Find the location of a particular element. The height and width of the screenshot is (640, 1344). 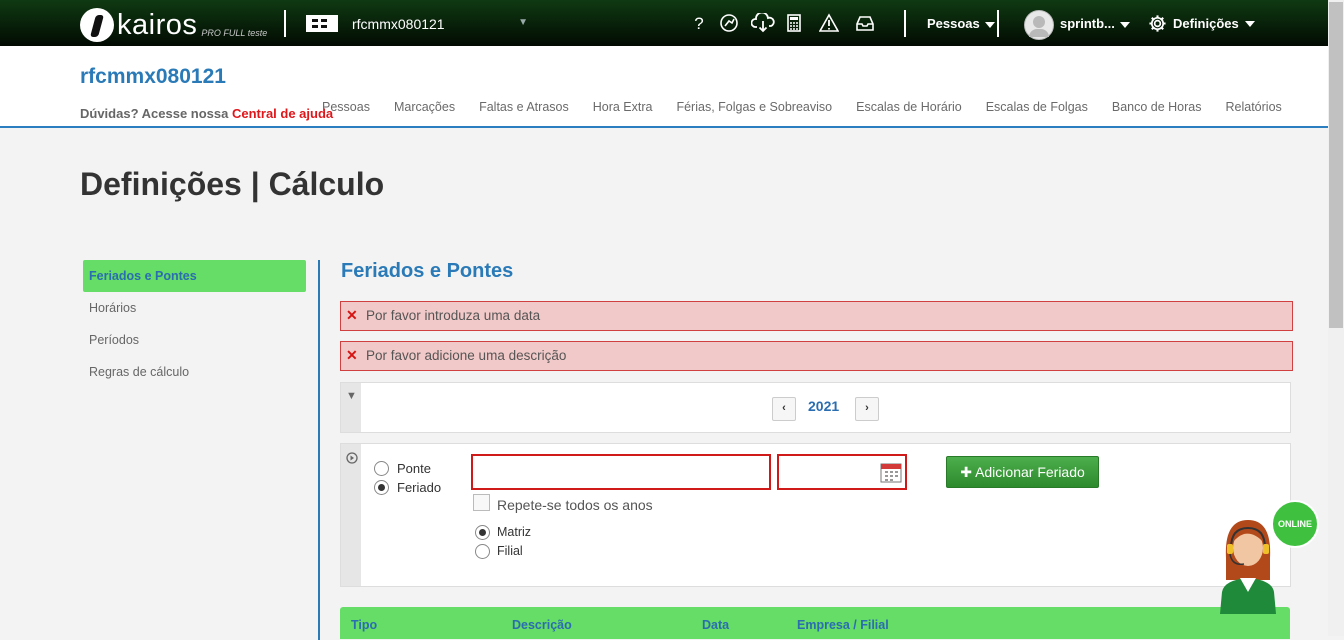

error-alert-description: ✕ Por favor adicione uma descrição is located at coordinates (816, 356).